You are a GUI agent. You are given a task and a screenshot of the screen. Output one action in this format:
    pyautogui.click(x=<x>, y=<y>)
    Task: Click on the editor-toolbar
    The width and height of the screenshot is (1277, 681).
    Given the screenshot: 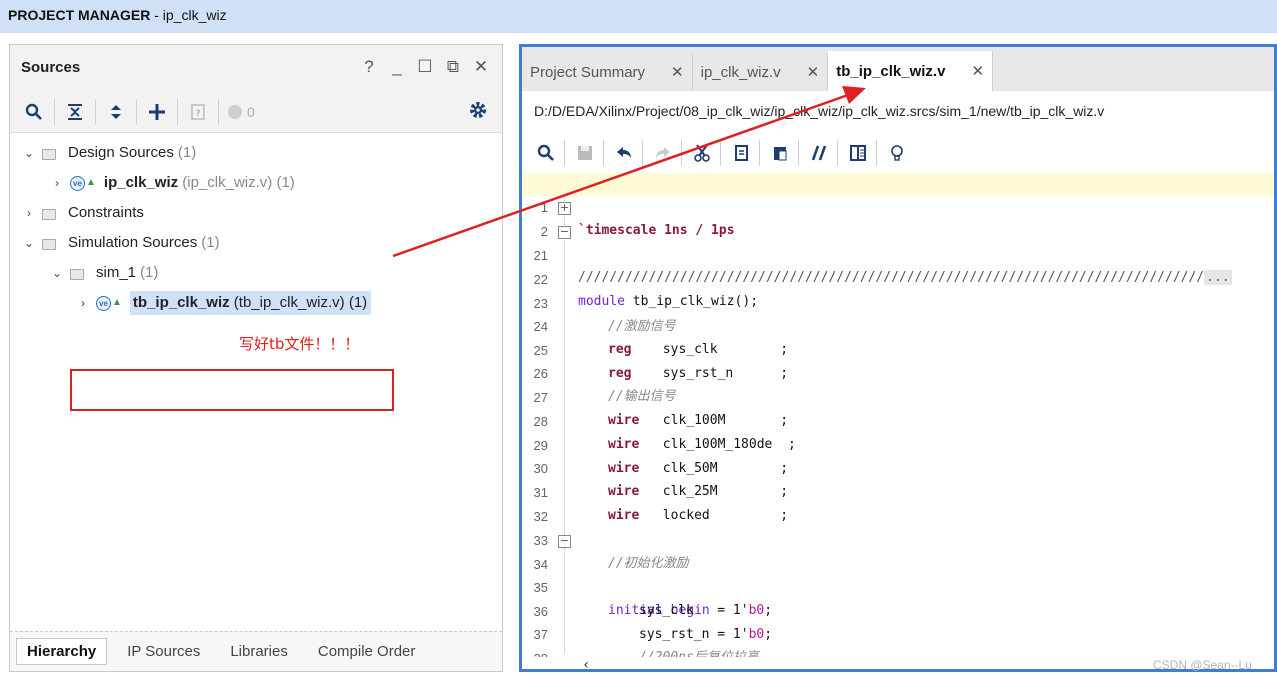 What is the action you would take?
    pyautogui.click(x=898, y=153)
    